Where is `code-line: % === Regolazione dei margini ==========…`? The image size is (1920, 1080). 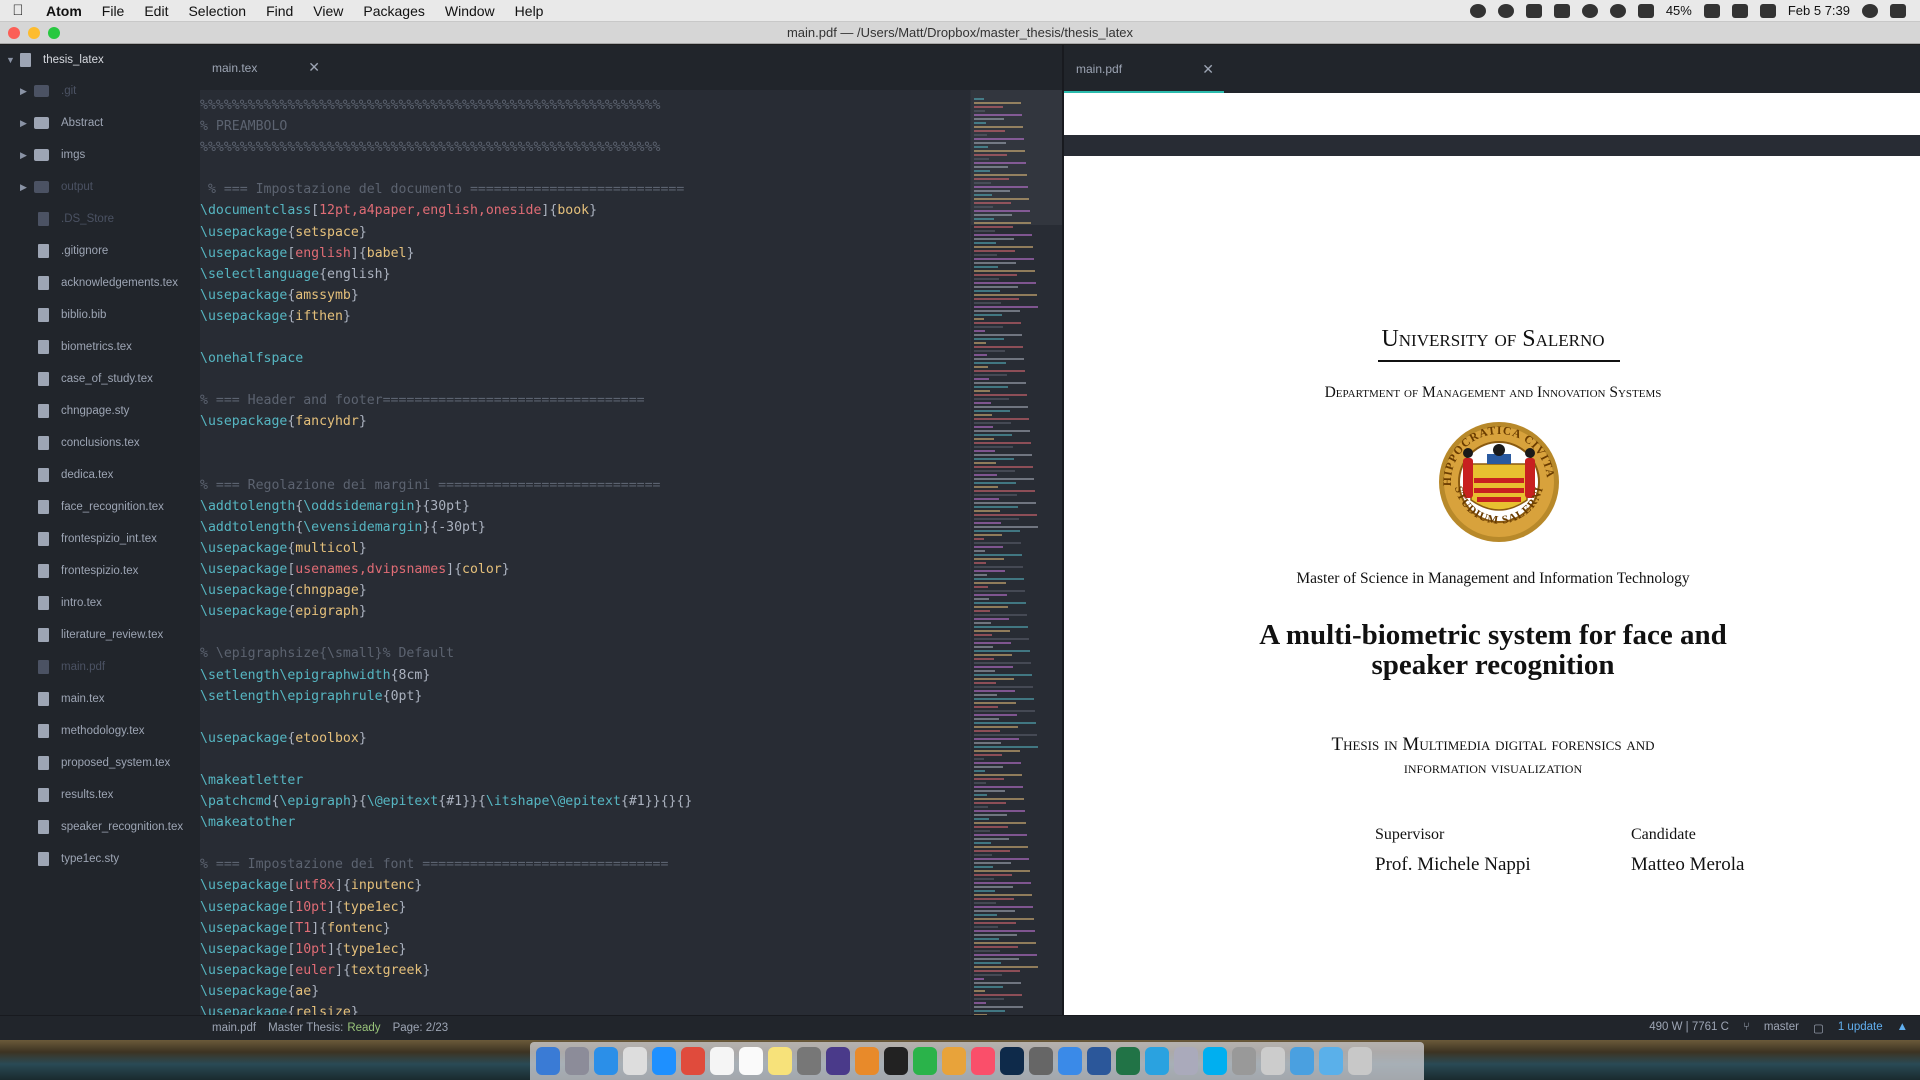 code-line: % === Regolazione dei margini ==========… is located at coordinates (585, 485).